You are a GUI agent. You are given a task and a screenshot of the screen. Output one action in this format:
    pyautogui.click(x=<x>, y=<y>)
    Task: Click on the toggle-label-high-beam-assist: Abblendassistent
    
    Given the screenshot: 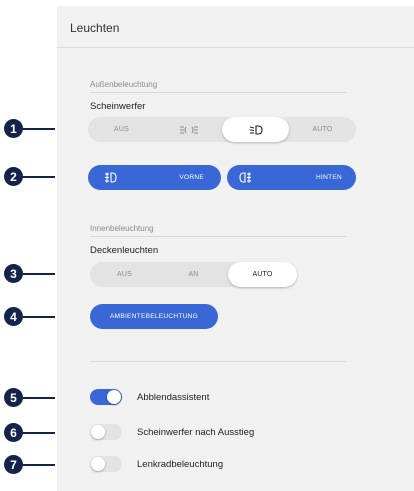 What is the action you would take?
    pyautogui.click(x=173, y=397)
    